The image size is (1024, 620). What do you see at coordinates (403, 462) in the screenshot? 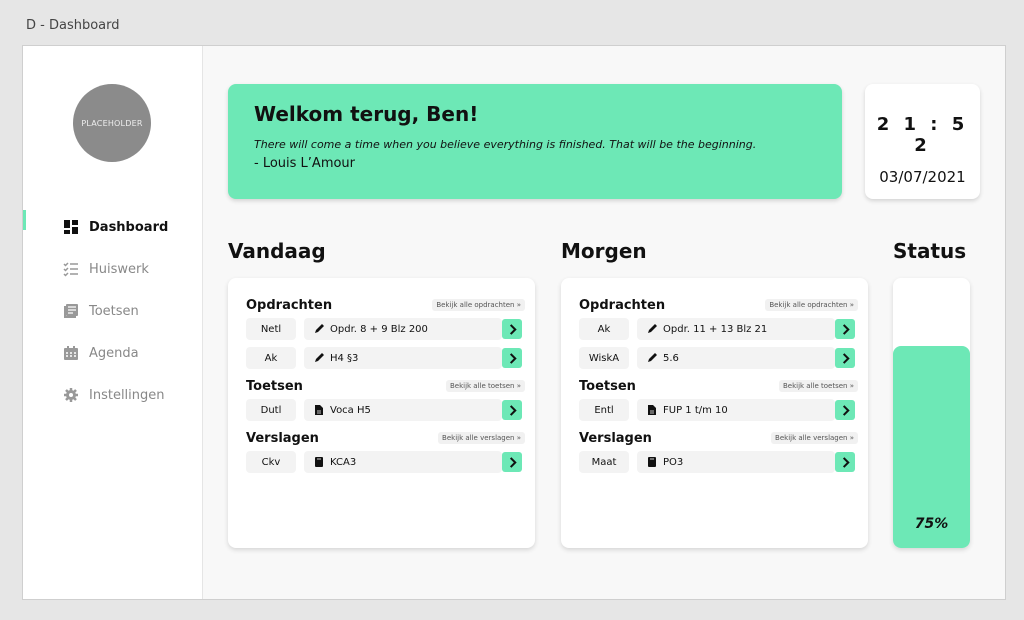
I see `task-field: KCA3` at bounding box center [403, 462].